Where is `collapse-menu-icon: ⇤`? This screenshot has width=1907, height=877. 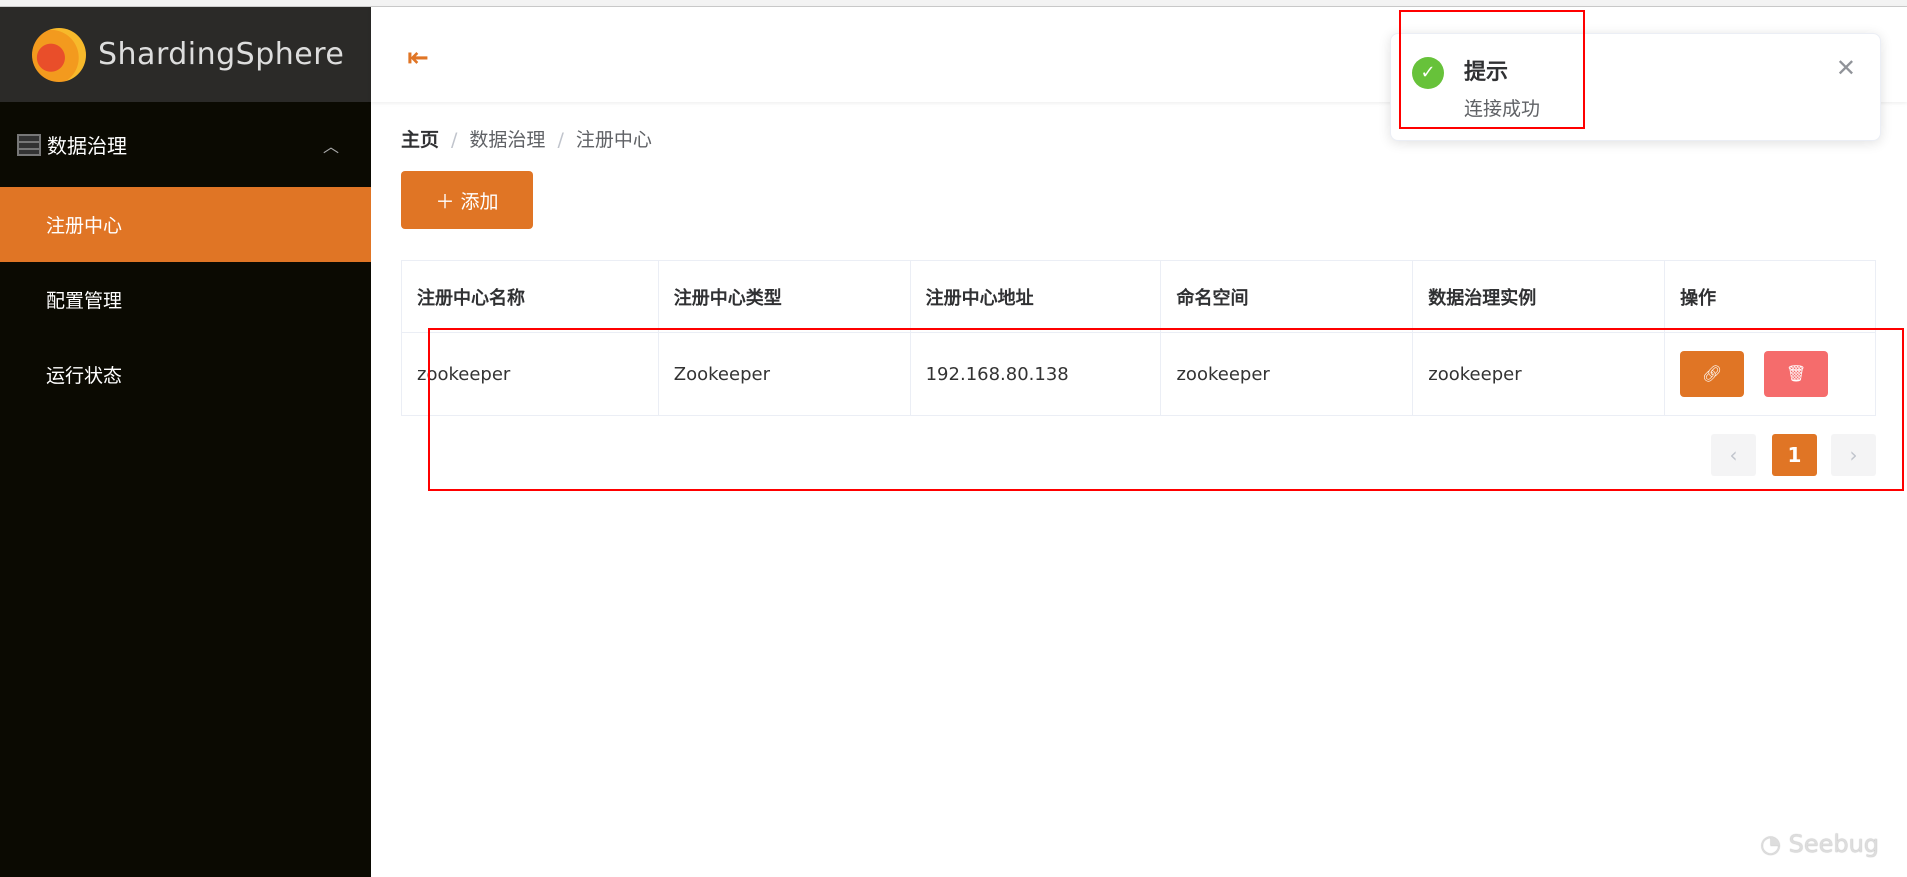 collapse-menu-icon: ⇤ is located at coordinates (418, 58).